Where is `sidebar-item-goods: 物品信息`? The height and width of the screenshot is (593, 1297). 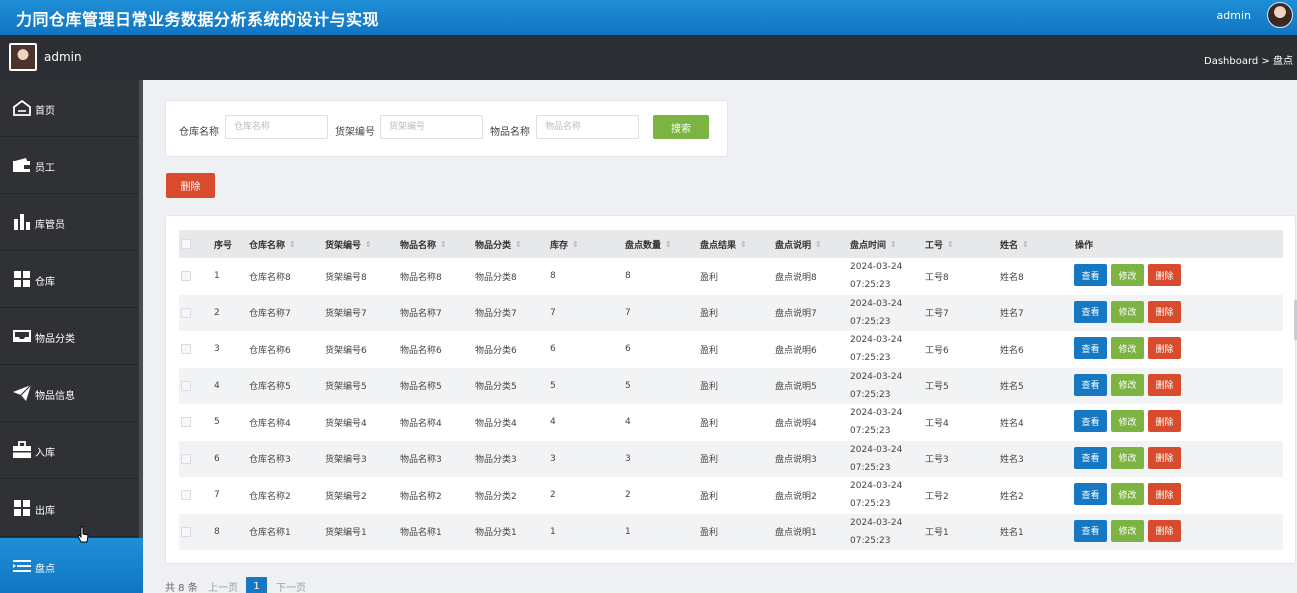
sidebar-item-goods: 物品信息 is located at coordinates (69, 393).